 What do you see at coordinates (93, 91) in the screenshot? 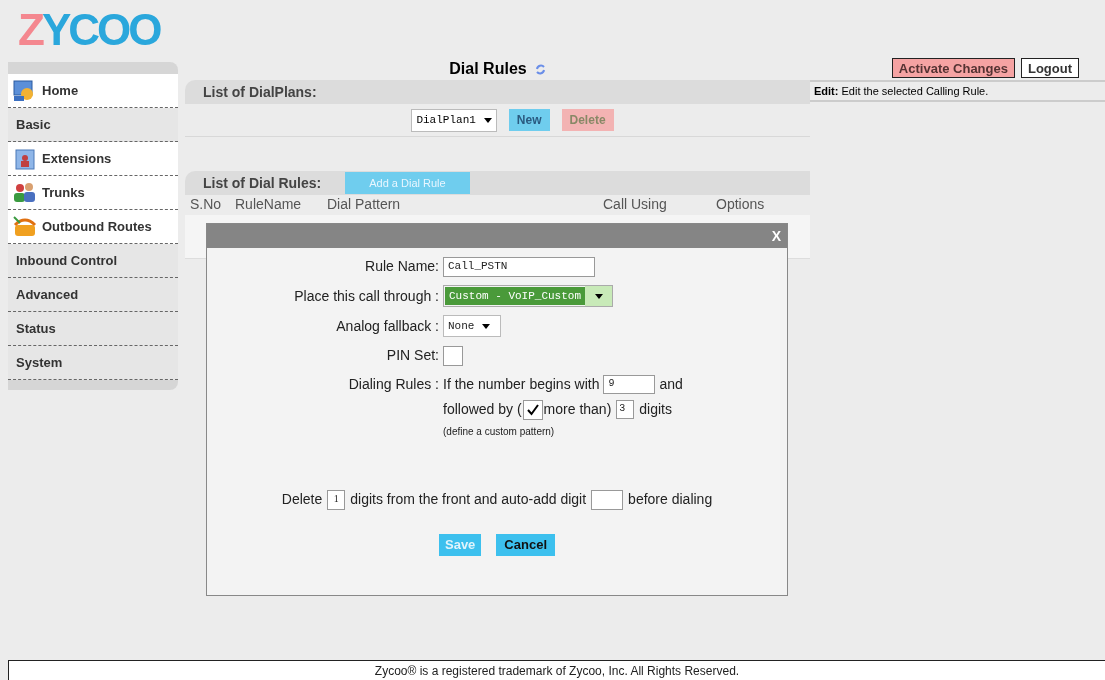
I see `nav-item: Home` at bounding box center [93, 91].